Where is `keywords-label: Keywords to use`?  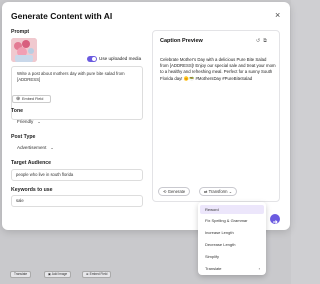
keywords-label: Keywords to use is located at coordinates (32, 190).